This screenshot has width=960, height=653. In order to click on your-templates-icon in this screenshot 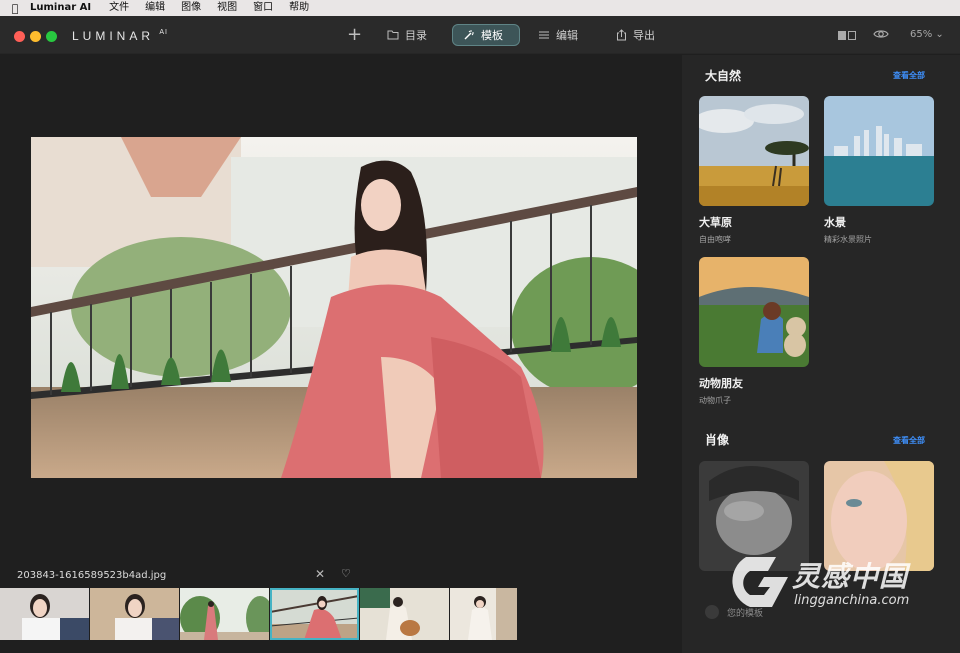, I will do `click(712, 612)`.